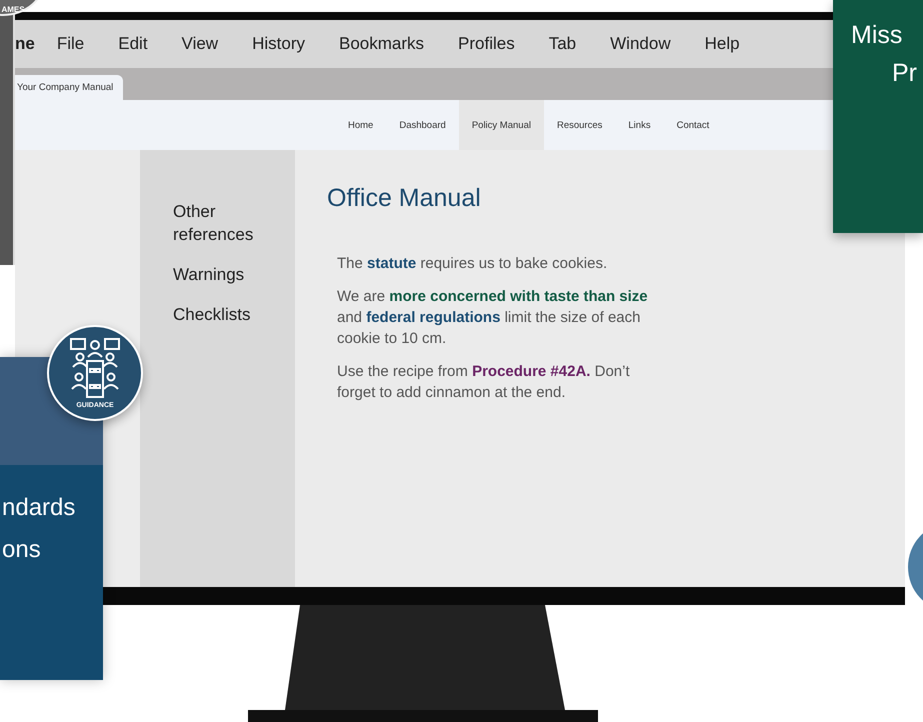 The width and height of the screenshot is (923, 722). What do you see at coordinates (228, 274) in the screenshot?
I see `sidebar-link: Warnings` at bounding box center [228, 274].